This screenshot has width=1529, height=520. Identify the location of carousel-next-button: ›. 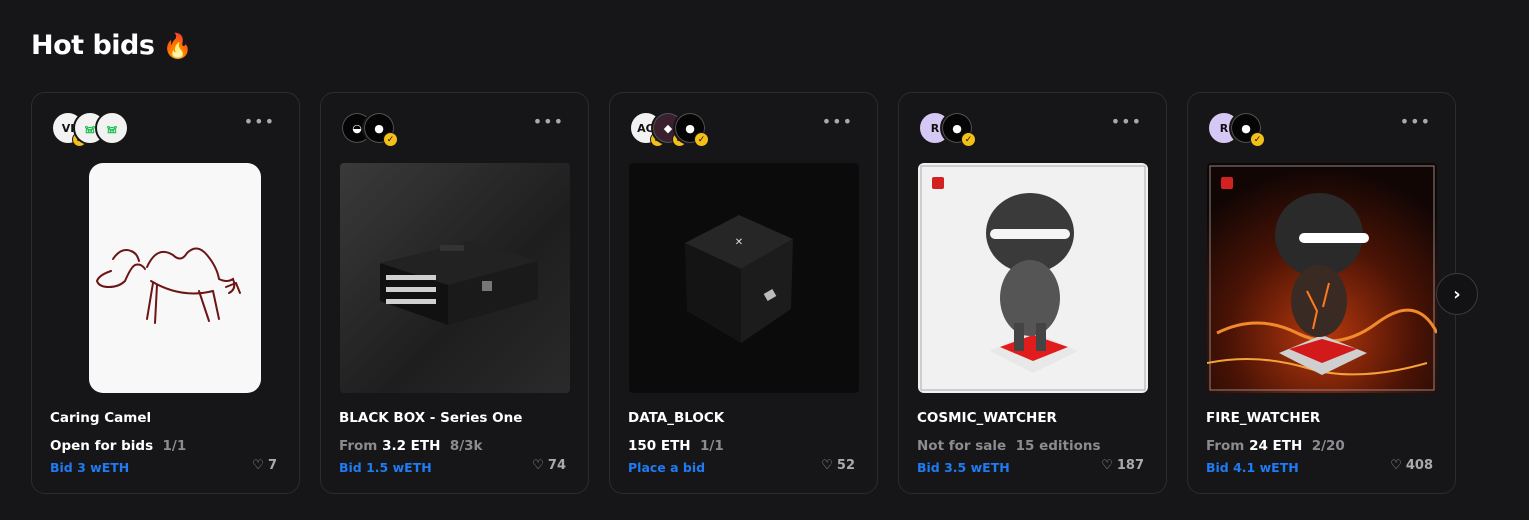
(1457, 294).